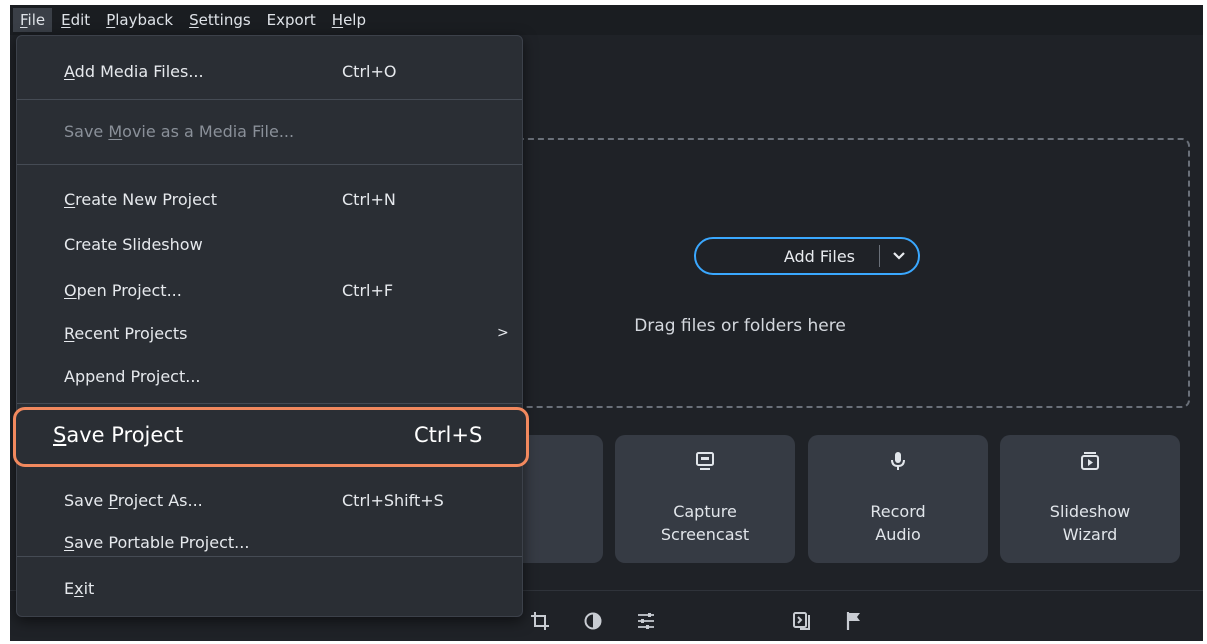 The height and width of the screenshot is (644, 1207). What do you see at coordinates (220, 20) in the screenshot?
I see `menu-settings: Settings` at bounding box center [220, 20].